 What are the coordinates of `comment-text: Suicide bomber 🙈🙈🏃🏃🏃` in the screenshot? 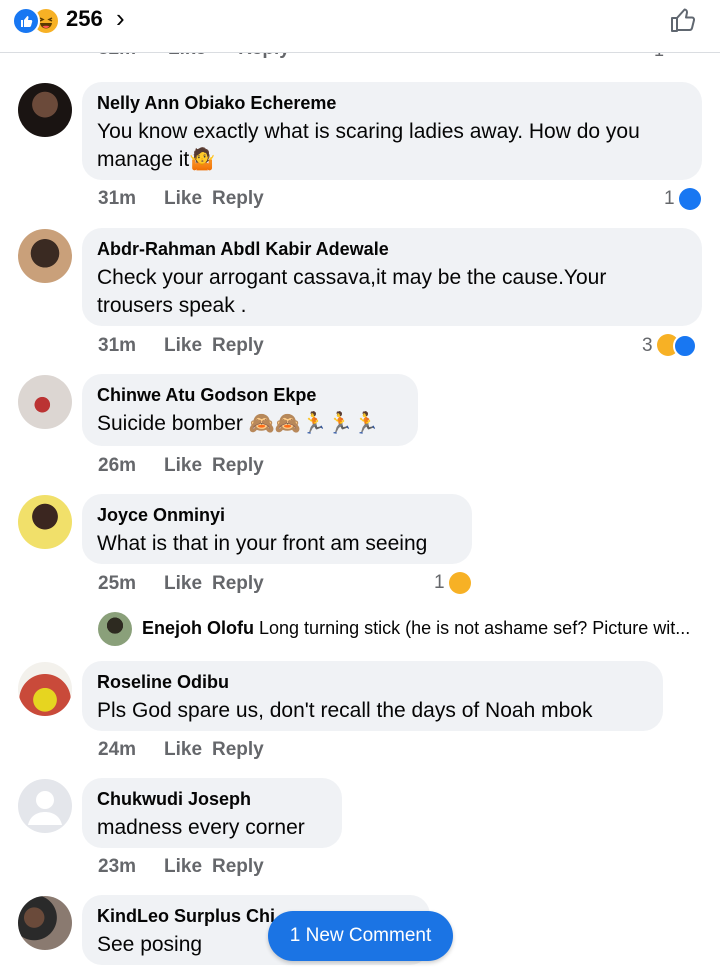 It's located at (238, 423).